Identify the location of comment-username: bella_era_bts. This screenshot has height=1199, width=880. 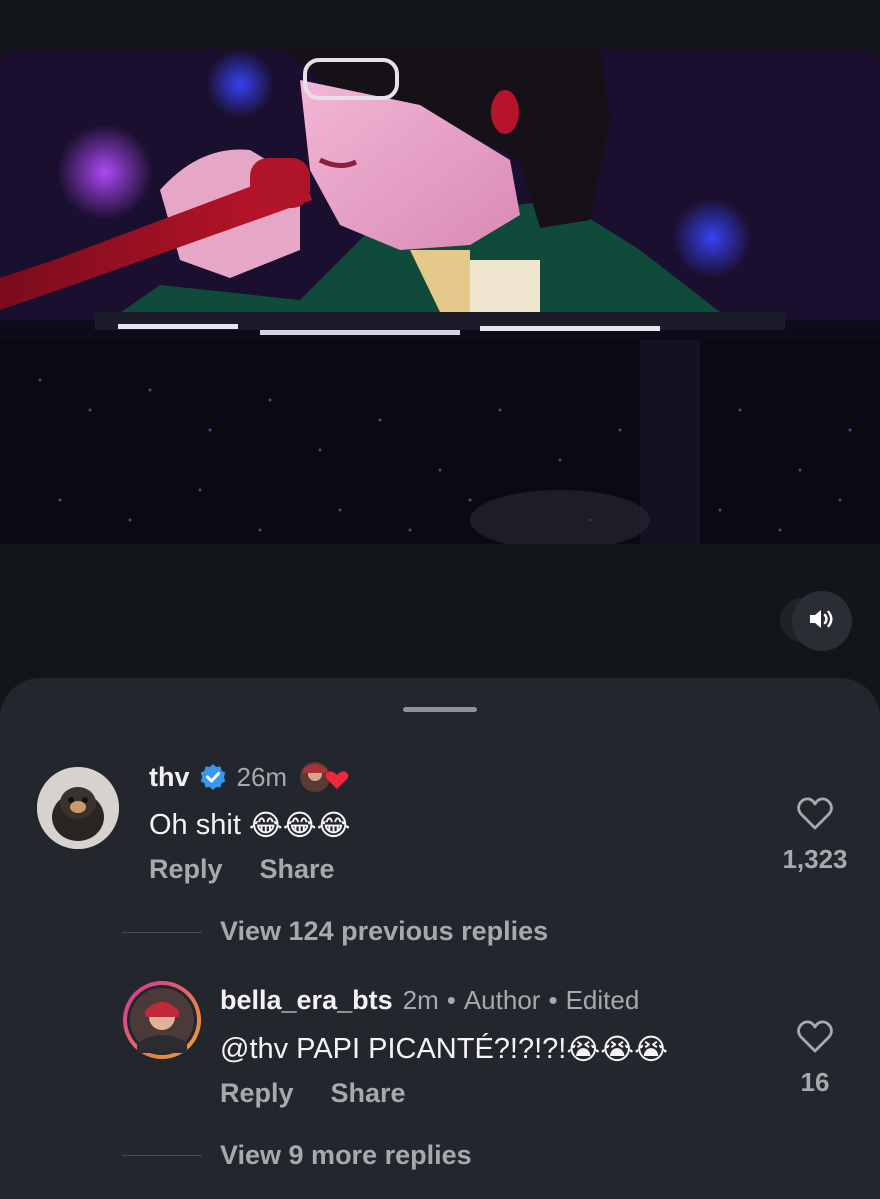
(306, 1000).